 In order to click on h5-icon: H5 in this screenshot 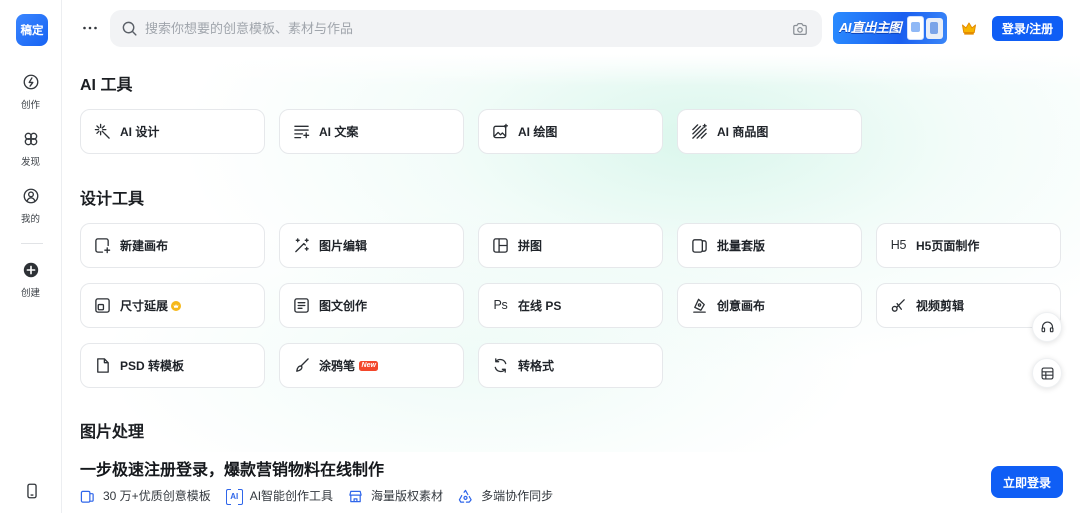, I will do `click(898, 245)`.